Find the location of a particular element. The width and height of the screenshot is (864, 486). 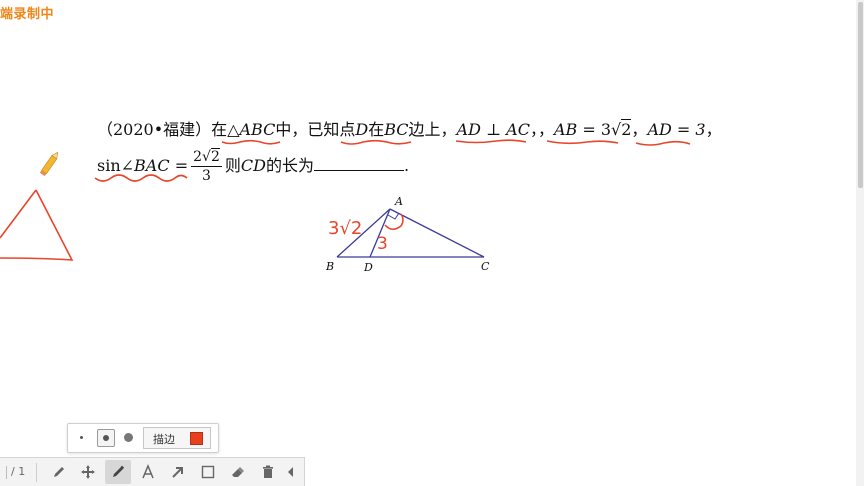

vertex-label-d: D is located at coordinates (368, 267).